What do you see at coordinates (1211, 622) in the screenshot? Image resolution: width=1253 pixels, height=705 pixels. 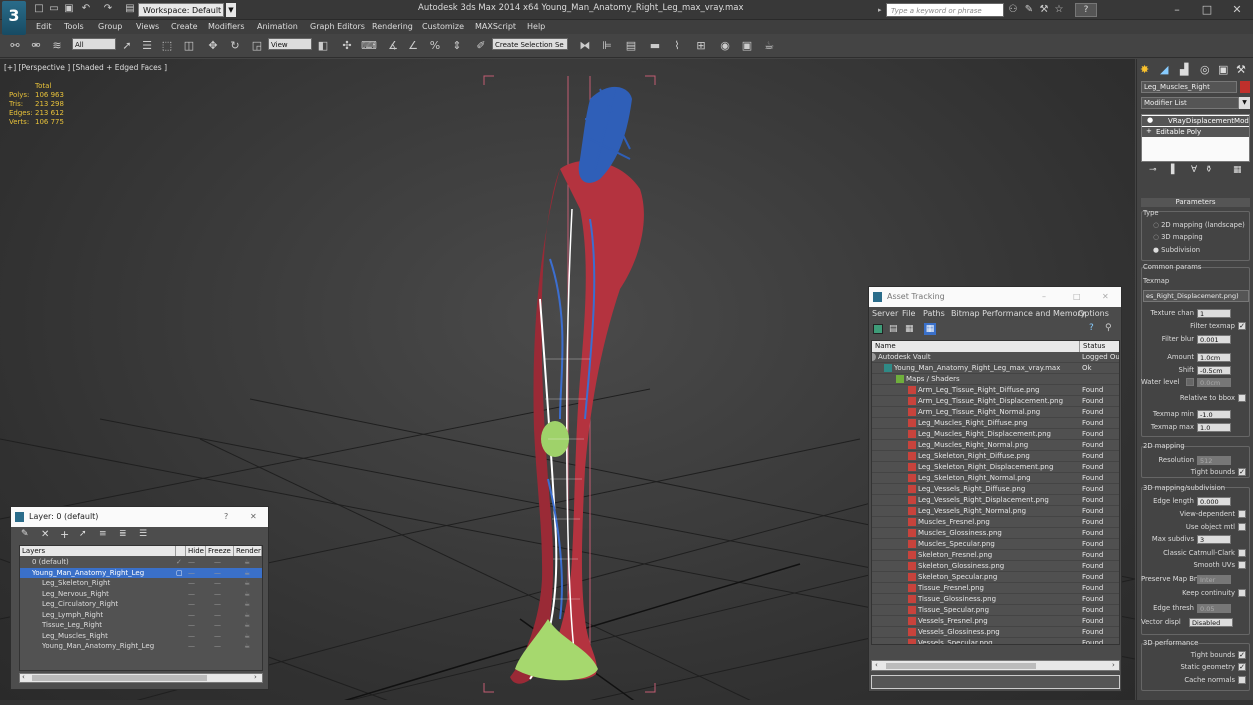 I see `vector-displ-dropdown: Disabled` at bounding box center [1211, 622].